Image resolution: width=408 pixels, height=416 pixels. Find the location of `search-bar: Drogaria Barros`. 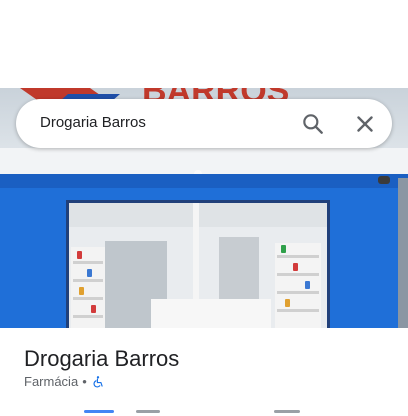

search-bar: Drogaria Barros is located at coordinates (204, 123).